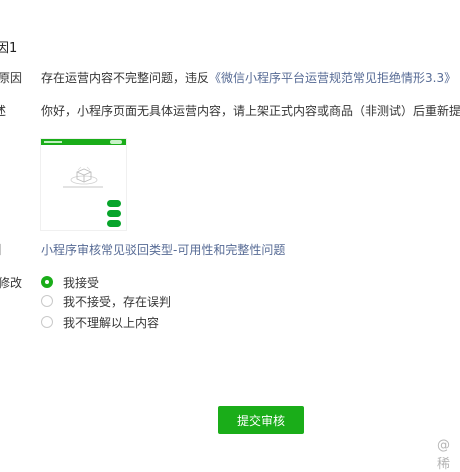  I want to click on radio-label: 我接受, so click(81, 282).